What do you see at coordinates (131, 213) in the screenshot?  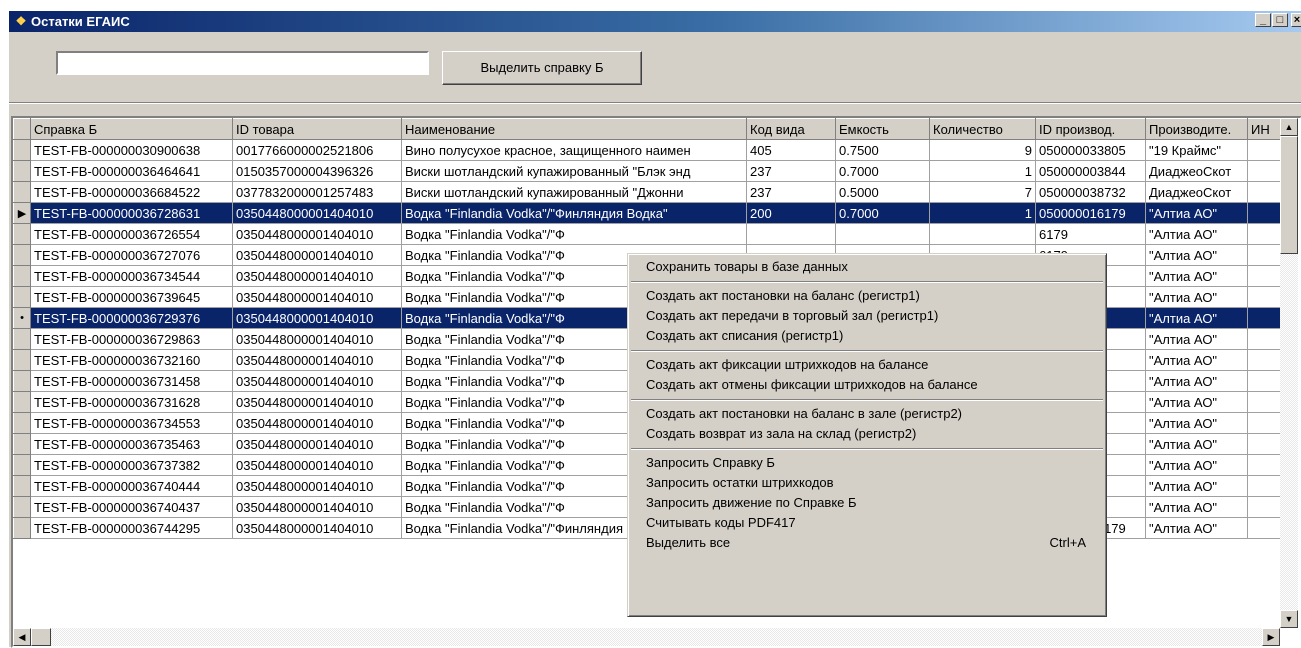 I see `table-cell: TEST-FB-000000036728631` at bounding box center [131, 213].